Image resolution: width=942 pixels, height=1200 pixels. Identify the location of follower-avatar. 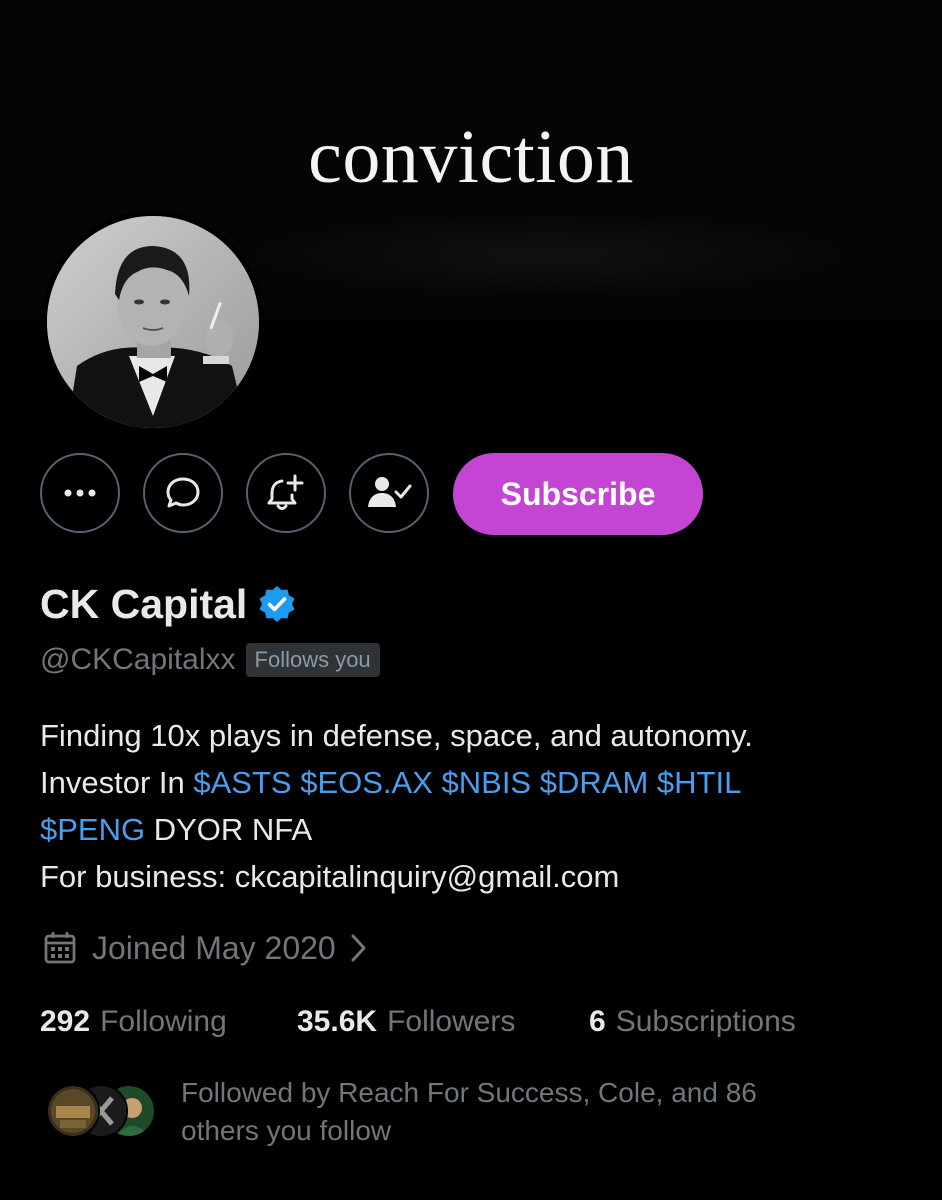
(73, 1111).